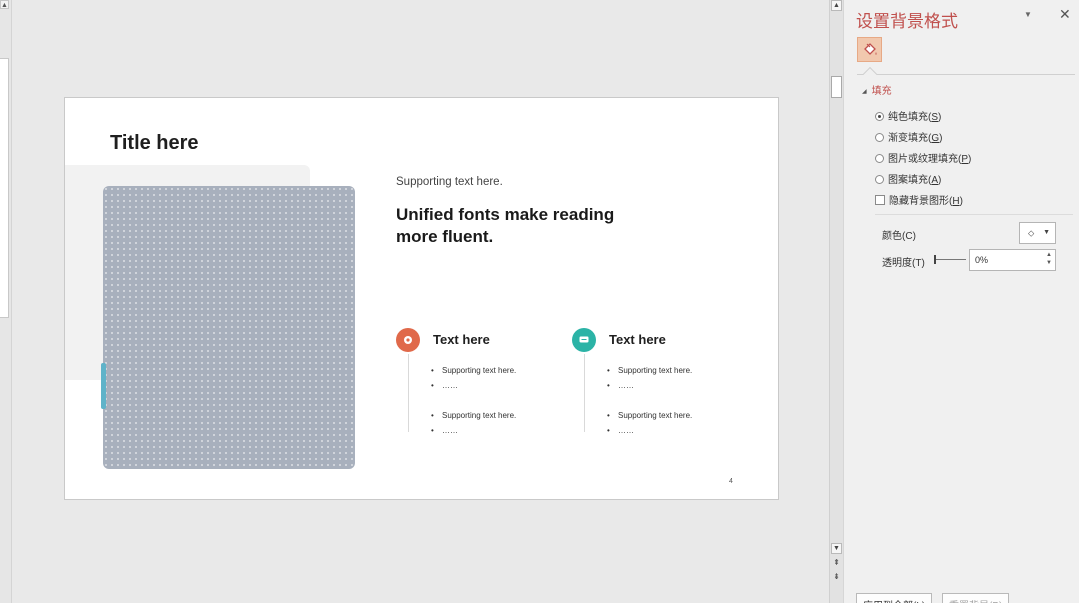 The width and height of the screenshot is (1079, 603). I want to click on collapse-triangle-icon: ◢, so click(864, 92).